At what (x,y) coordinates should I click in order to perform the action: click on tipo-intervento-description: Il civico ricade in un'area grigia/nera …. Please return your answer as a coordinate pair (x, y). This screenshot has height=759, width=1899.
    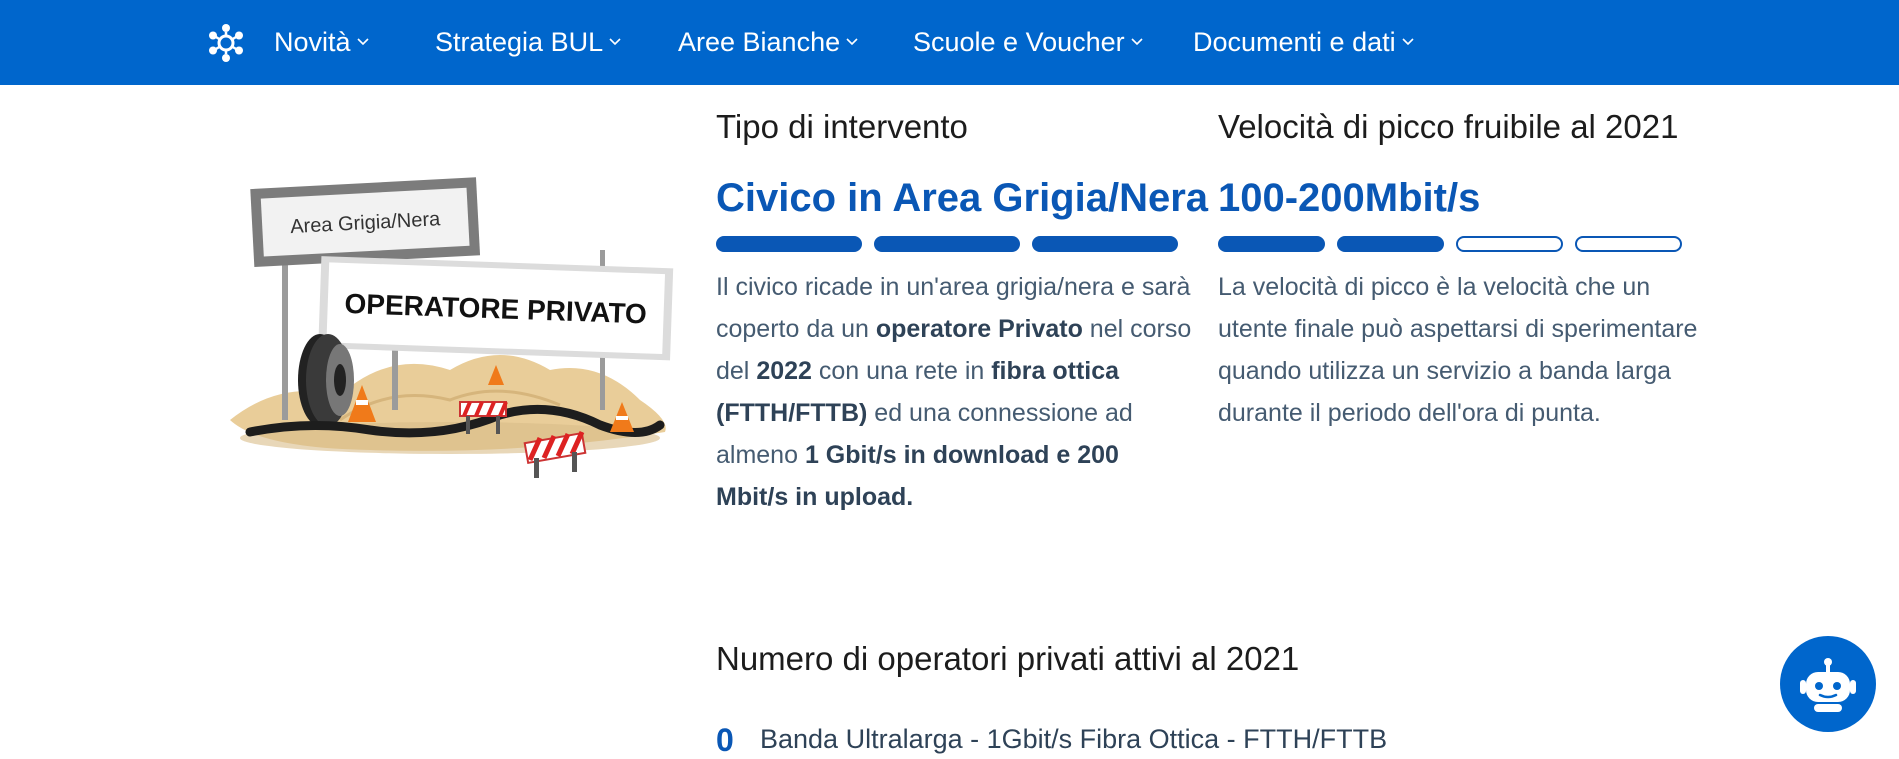
    Looking at the image, I should click on (956, 392).